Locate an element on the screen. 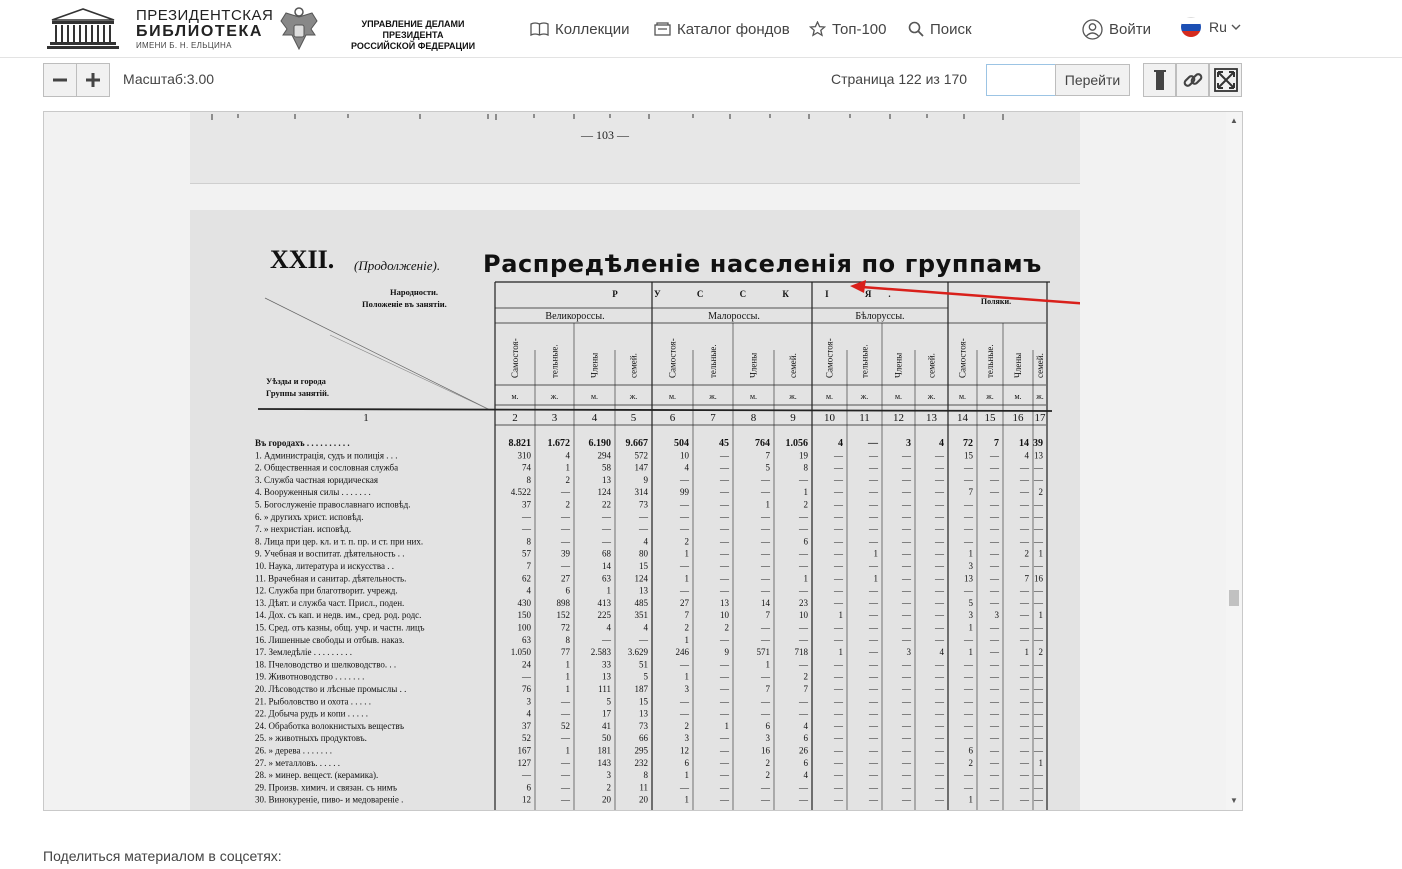 The height and width of the screenshot is (869, 1402). scroll-down-arrow-icon: ▼ is located at coordinates (1234, 800).